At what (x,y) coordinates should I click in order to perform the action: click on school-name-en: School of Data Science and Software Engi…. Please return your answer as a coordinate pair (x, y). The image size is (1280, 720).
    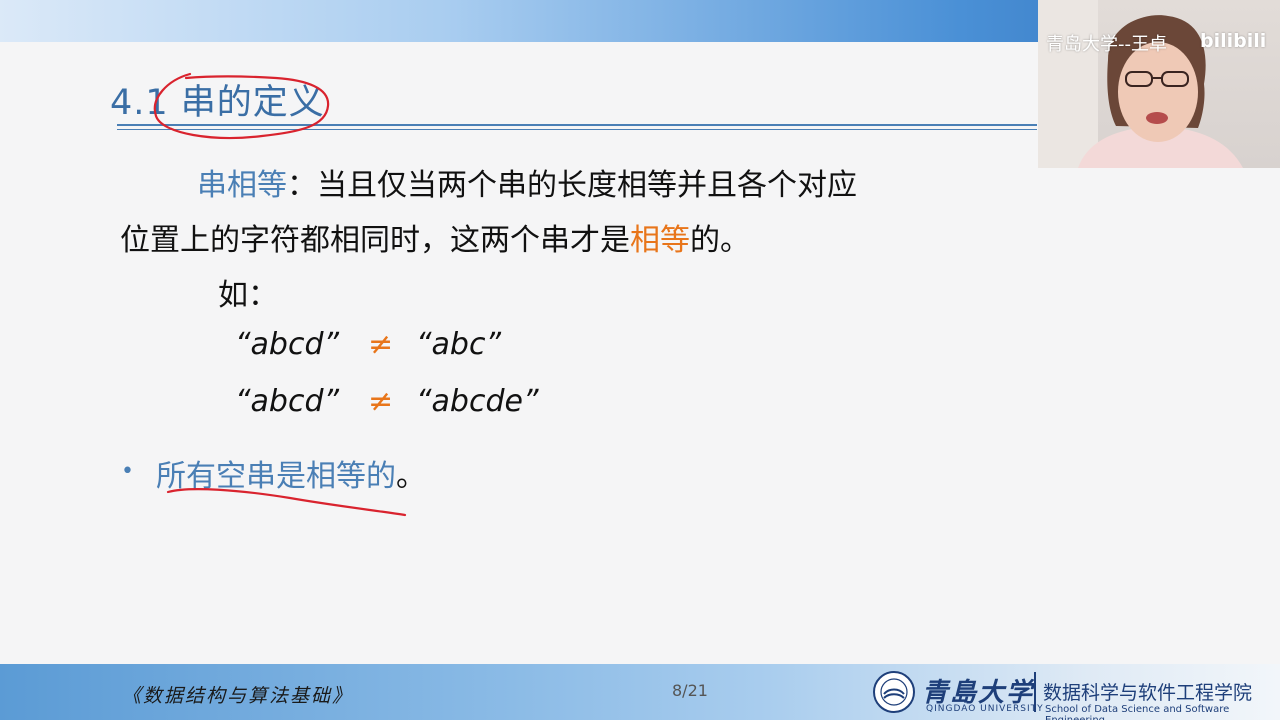
    Looking at the image, I should click on (1137, 712).